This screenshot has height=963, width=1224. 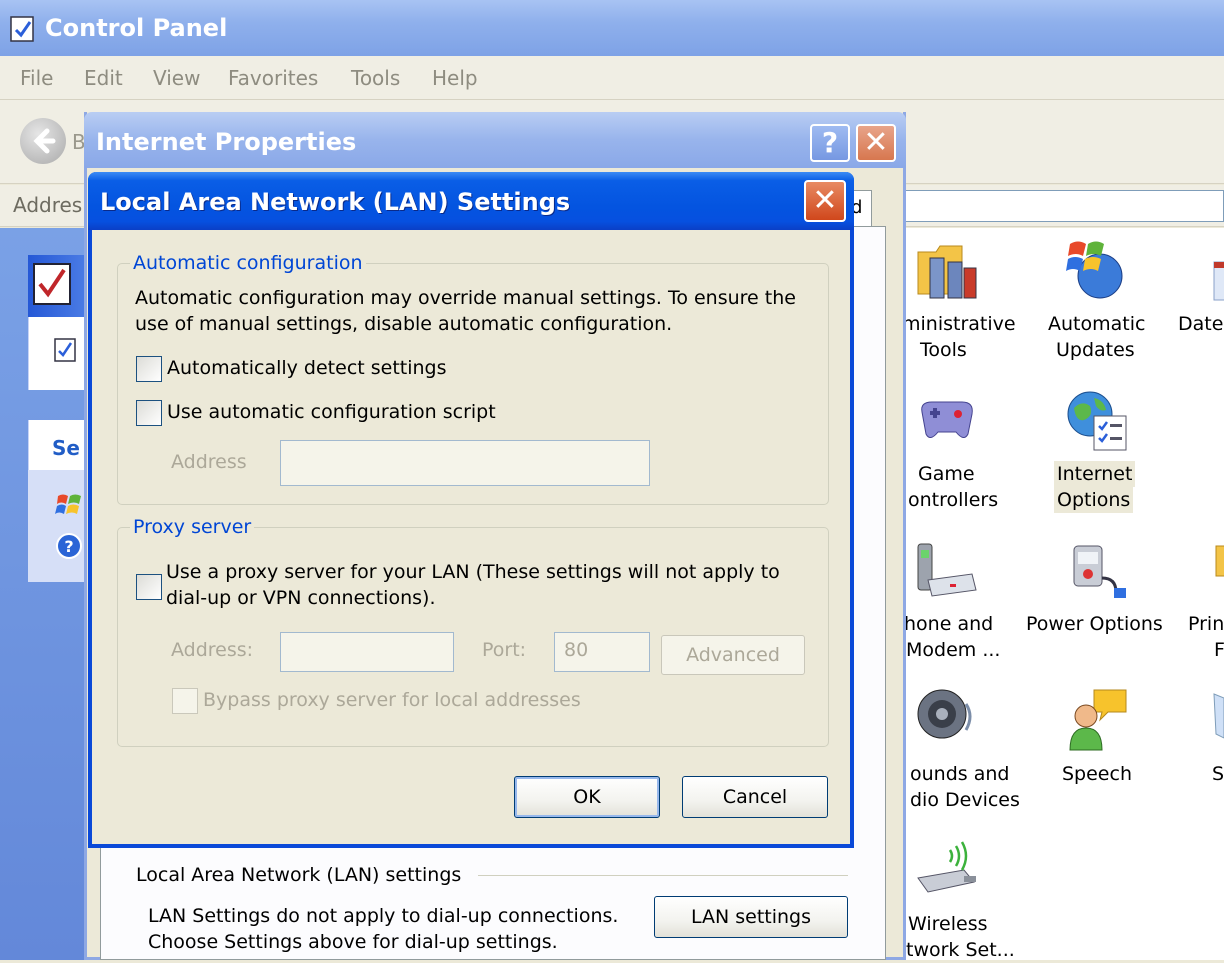 What do you see at coordinates (663, 875) in the screenshot?
I see `section-divider` at bounding box center [663, 875].